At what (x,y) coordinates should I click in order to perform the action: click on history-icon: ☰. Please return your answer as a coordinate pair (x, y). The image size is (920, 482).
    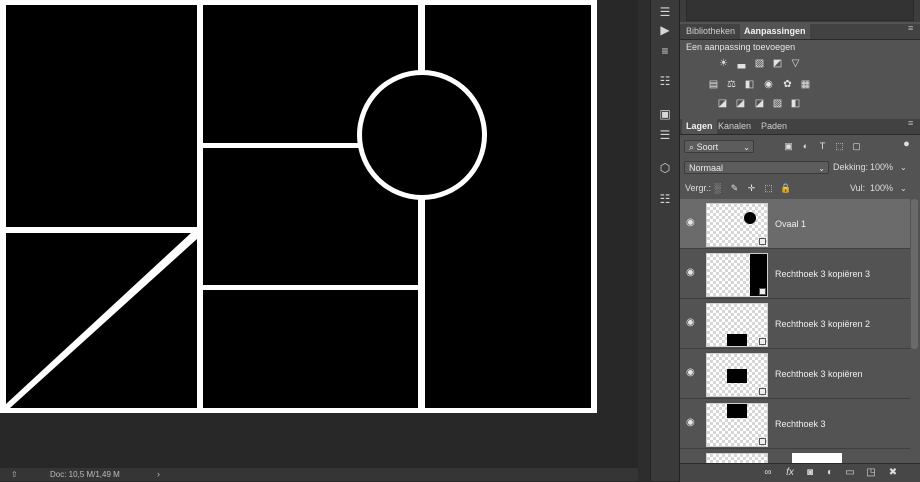
    Looking at the image, I should click on (665, 12).